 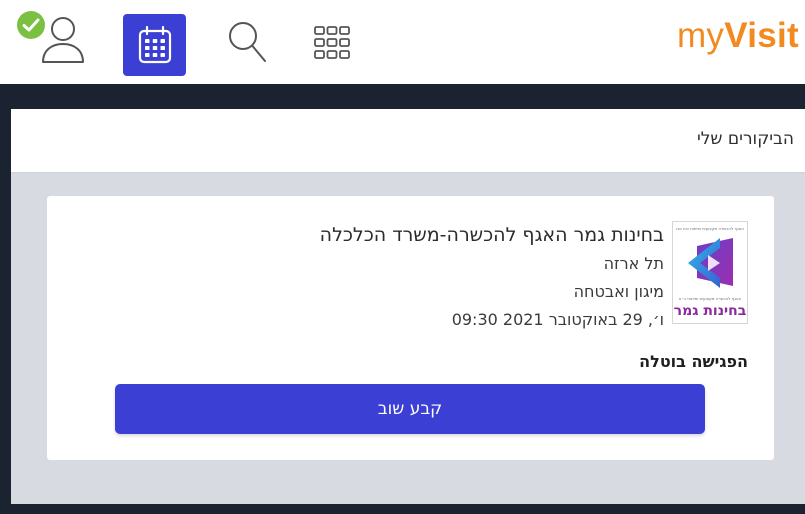 I want to click on brand-bold: Visit, so click(x=761, y=35).